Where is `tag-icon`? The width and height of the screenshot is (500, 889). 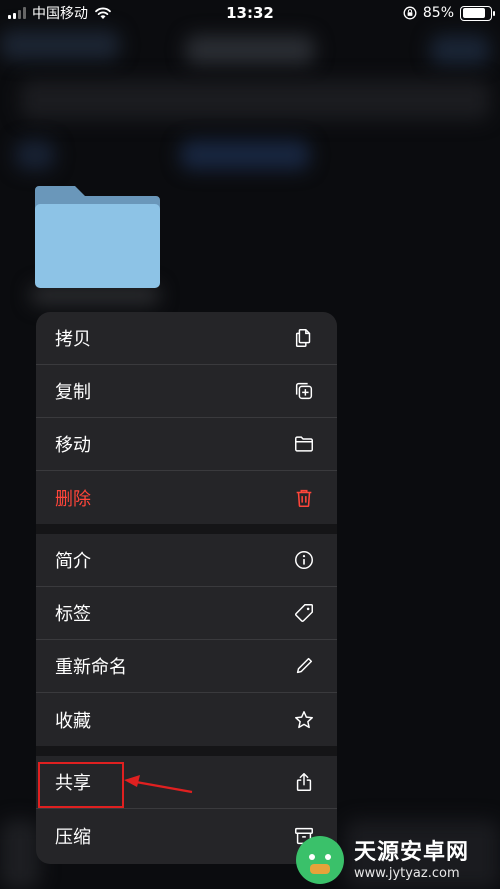
tag-icon is located at coordinates (304, 613).